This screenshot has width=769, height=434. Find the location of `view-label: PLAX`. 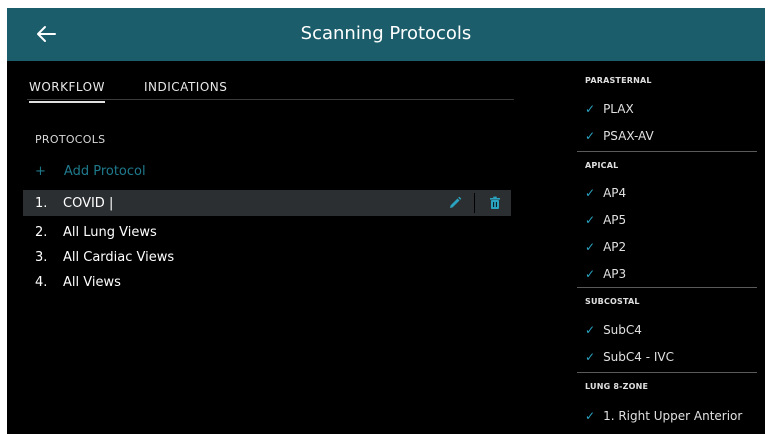

view-label: PLAX is located at coordinates (618, 109).